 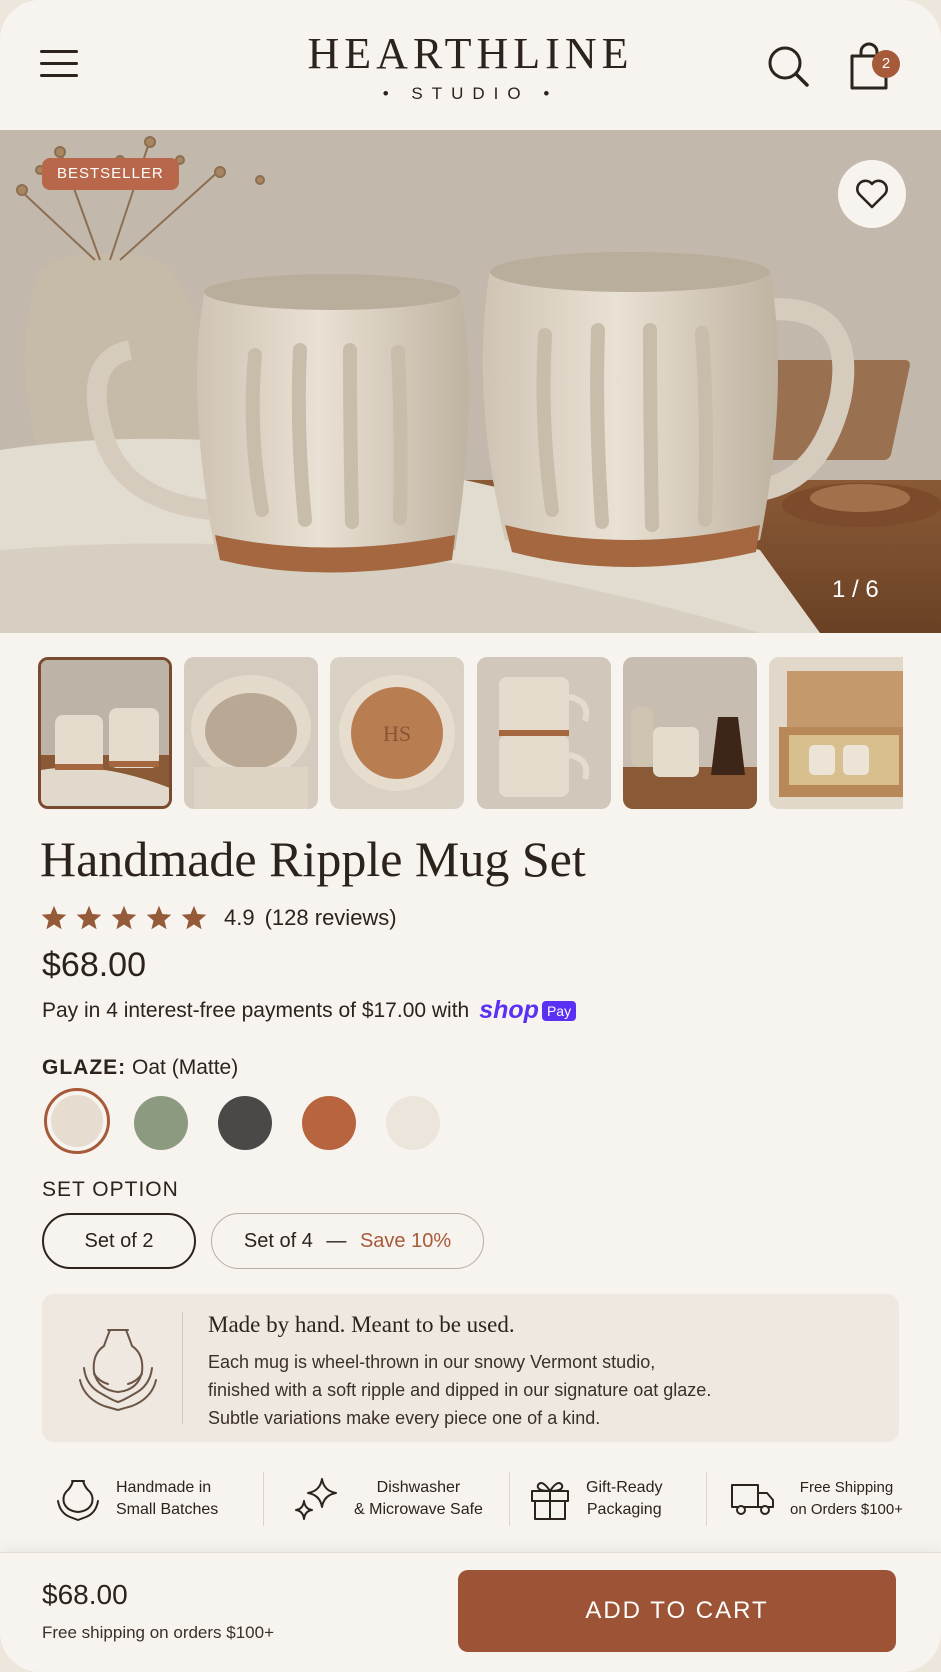 I want to click on product-rating: 4.9 (128 reviews), so click(x=218, y=918).